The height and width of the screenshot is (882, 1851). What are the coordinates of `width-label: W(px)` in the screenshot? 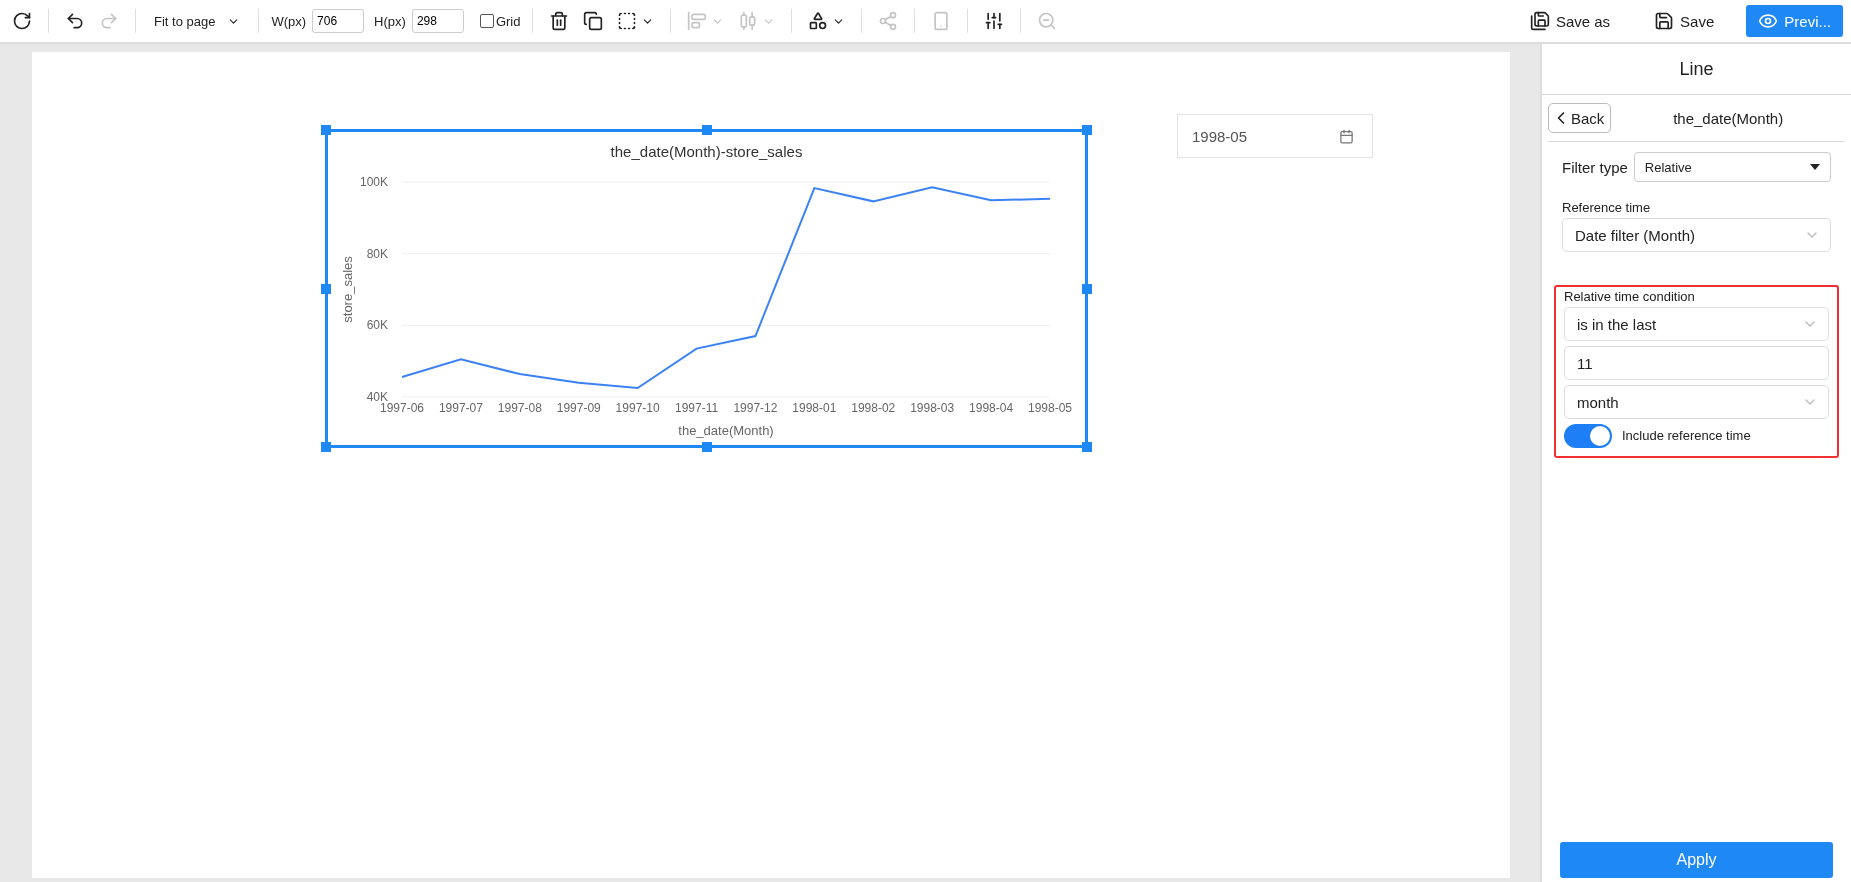 It's located at (289, 21).